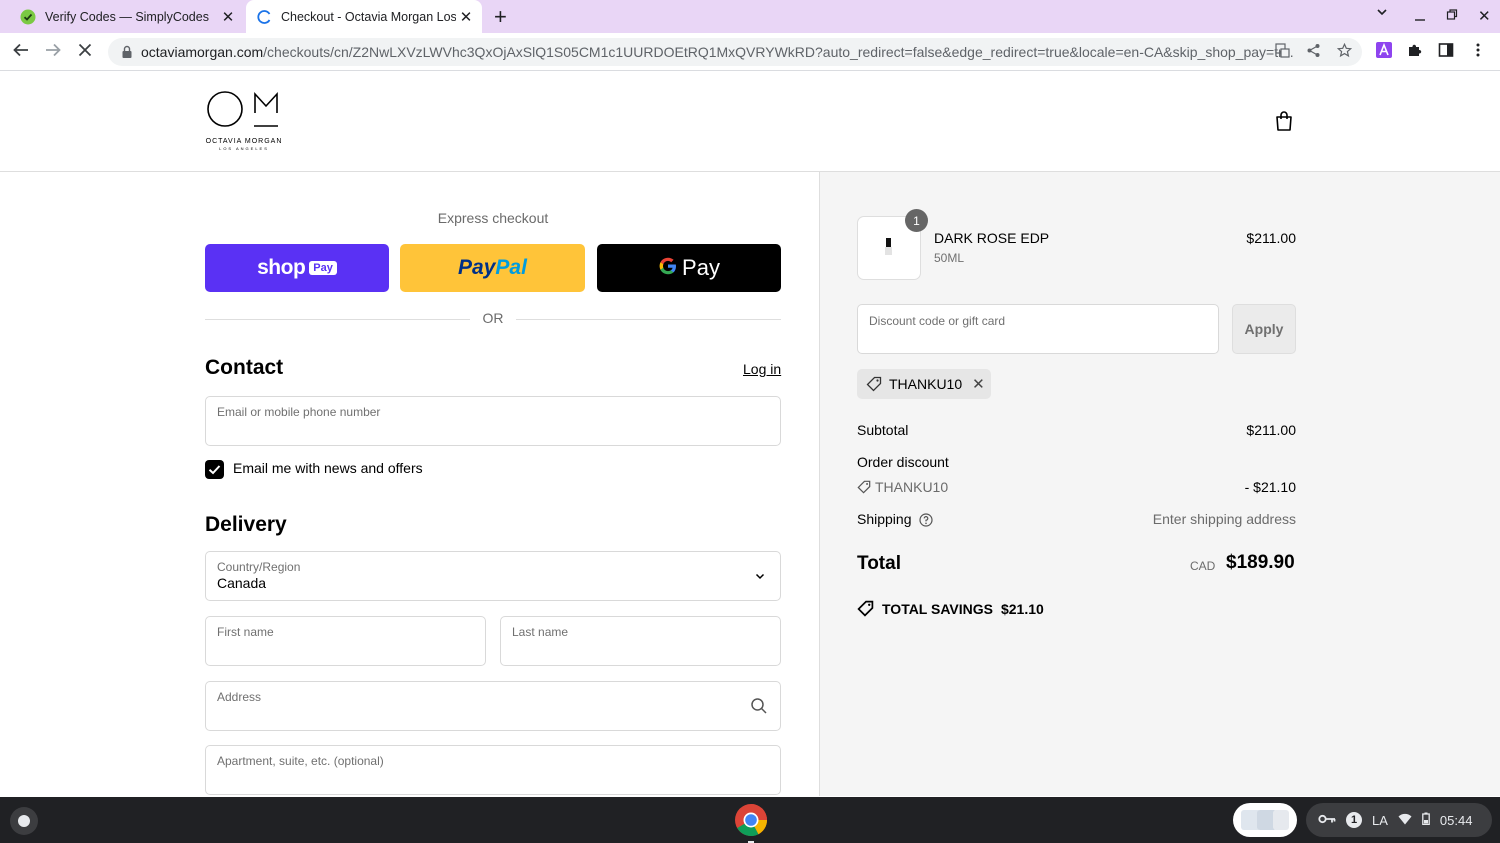 The image size is (1500, 843). What do you see at coordinates (1284, 121) in the screenshot?
I see `shopping-bag-icon` at bounding box center [1284, 121].